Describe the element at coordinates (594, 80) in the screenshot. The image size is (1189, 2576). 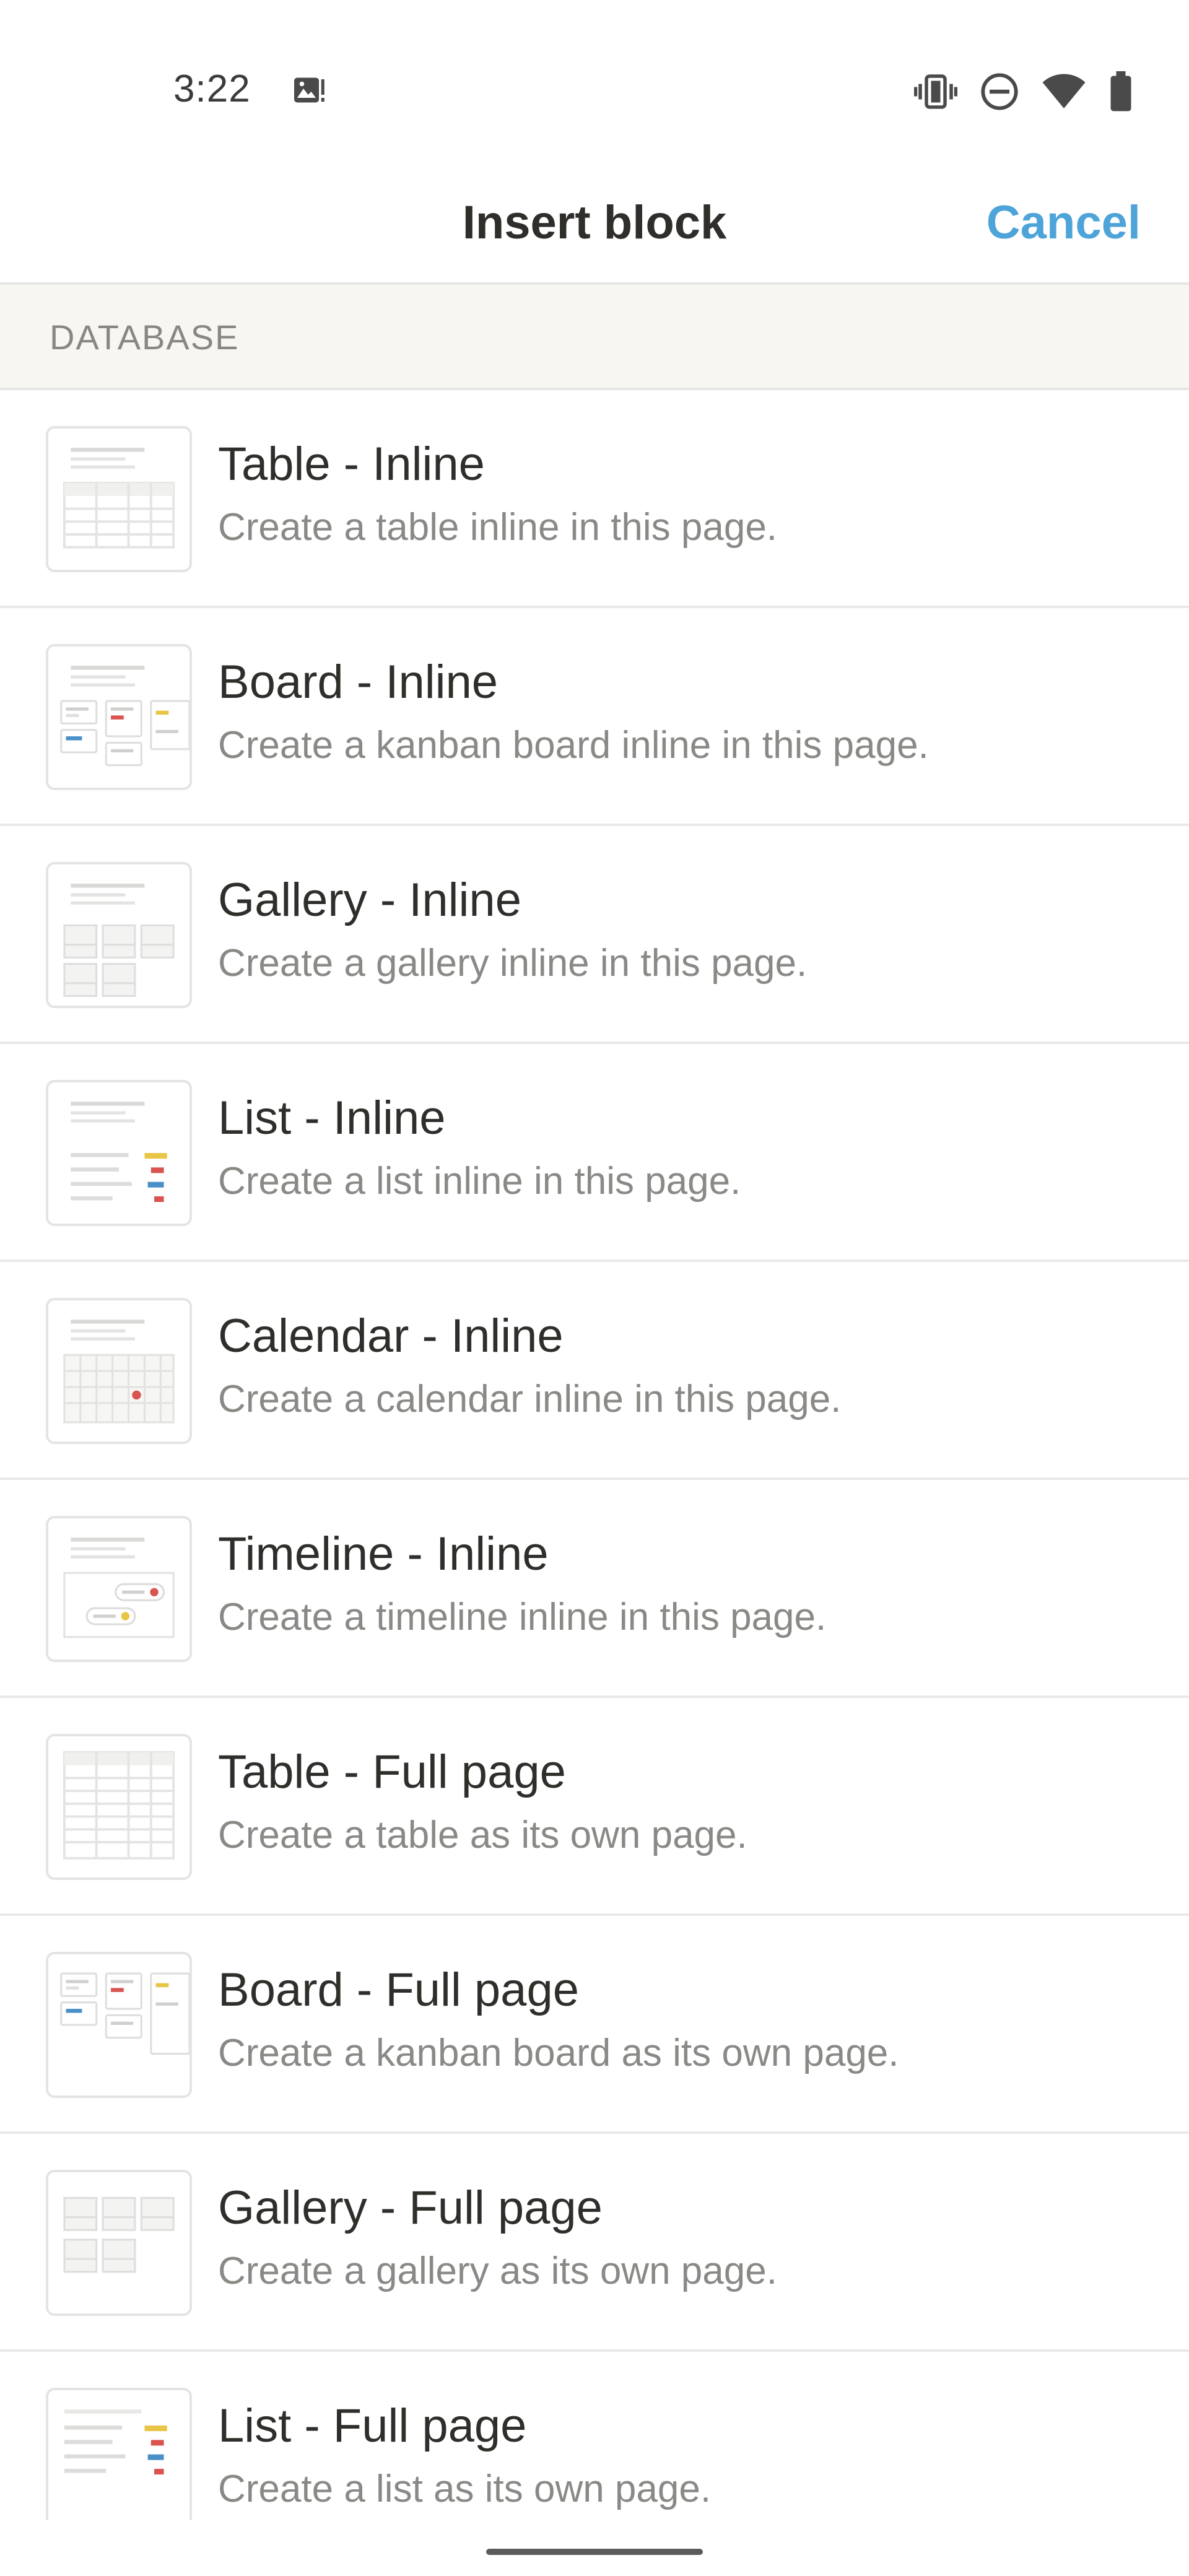
I see `status-bar: 3:22` at that location.